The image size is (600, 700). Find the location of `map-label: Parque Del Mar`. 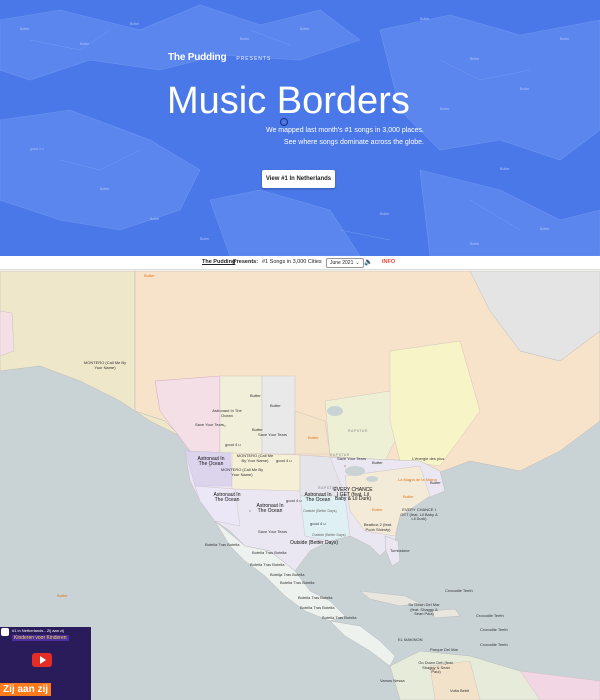

map-label: Parque Del Mar is located at coordinates (444, 650).